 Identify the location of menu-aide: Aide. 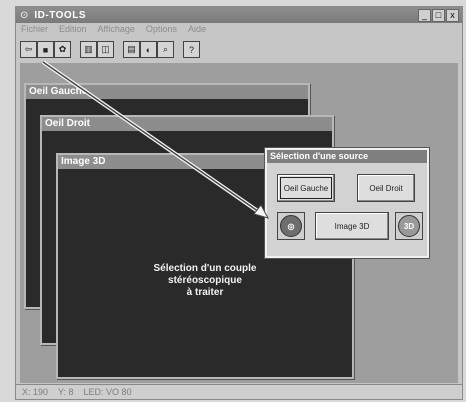
(197, 30).